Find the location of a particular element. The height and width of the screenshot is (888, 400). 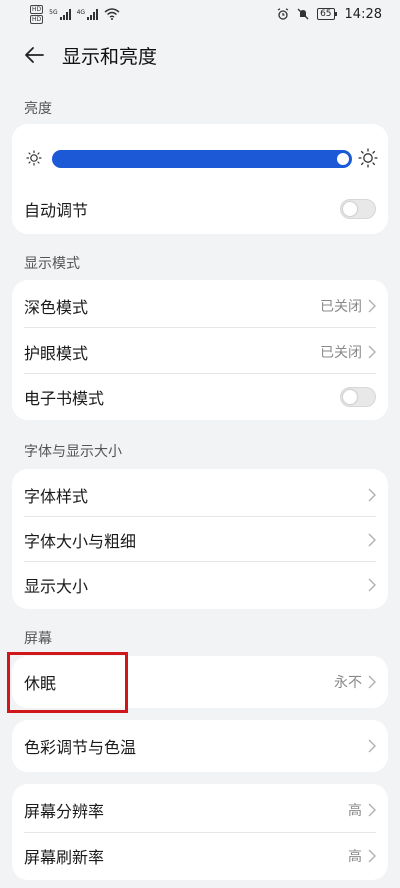

section-screen: 屏幕 is located at coordinates (38, 639).